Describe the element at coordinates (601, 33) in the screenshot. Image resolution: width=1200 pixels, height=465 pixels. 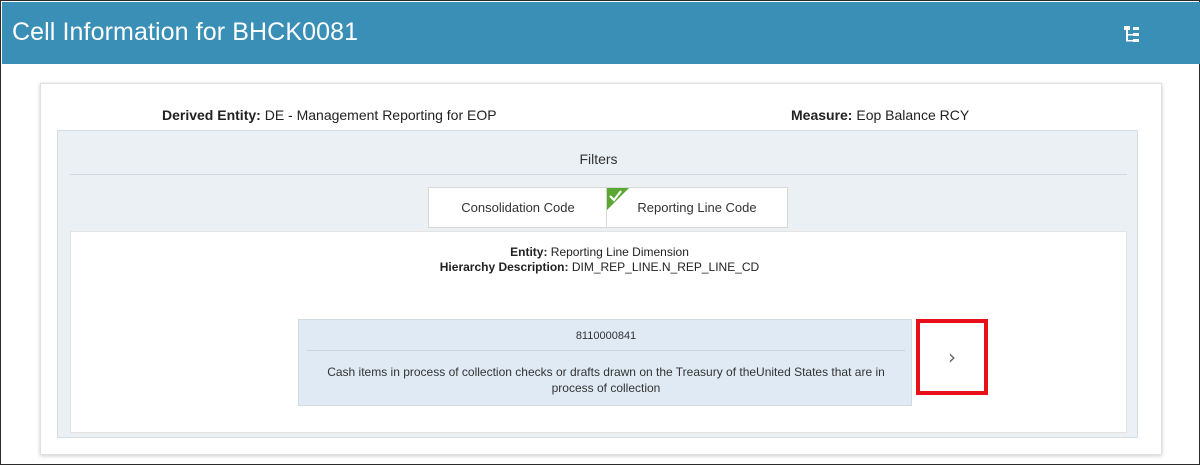
I see `page-header: Cell Information for BHCK0081` at that location.